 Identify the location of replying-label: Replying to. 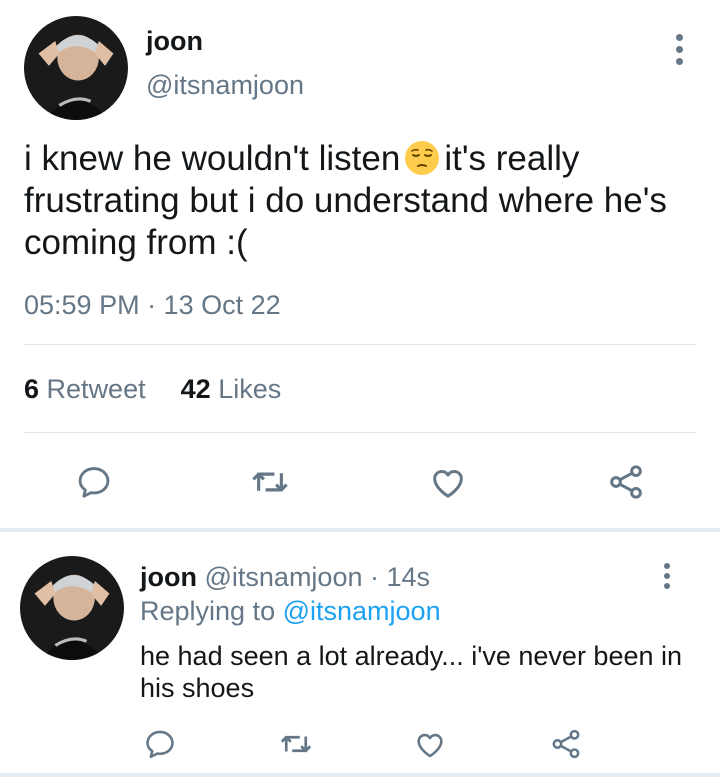
(208, 611).